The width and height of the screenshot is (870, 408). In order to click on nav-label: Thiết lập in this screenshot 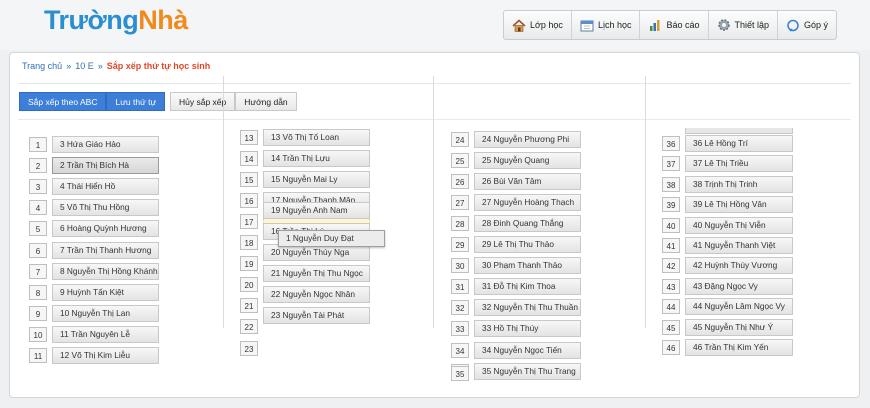, I will do `click(752, 25)`.